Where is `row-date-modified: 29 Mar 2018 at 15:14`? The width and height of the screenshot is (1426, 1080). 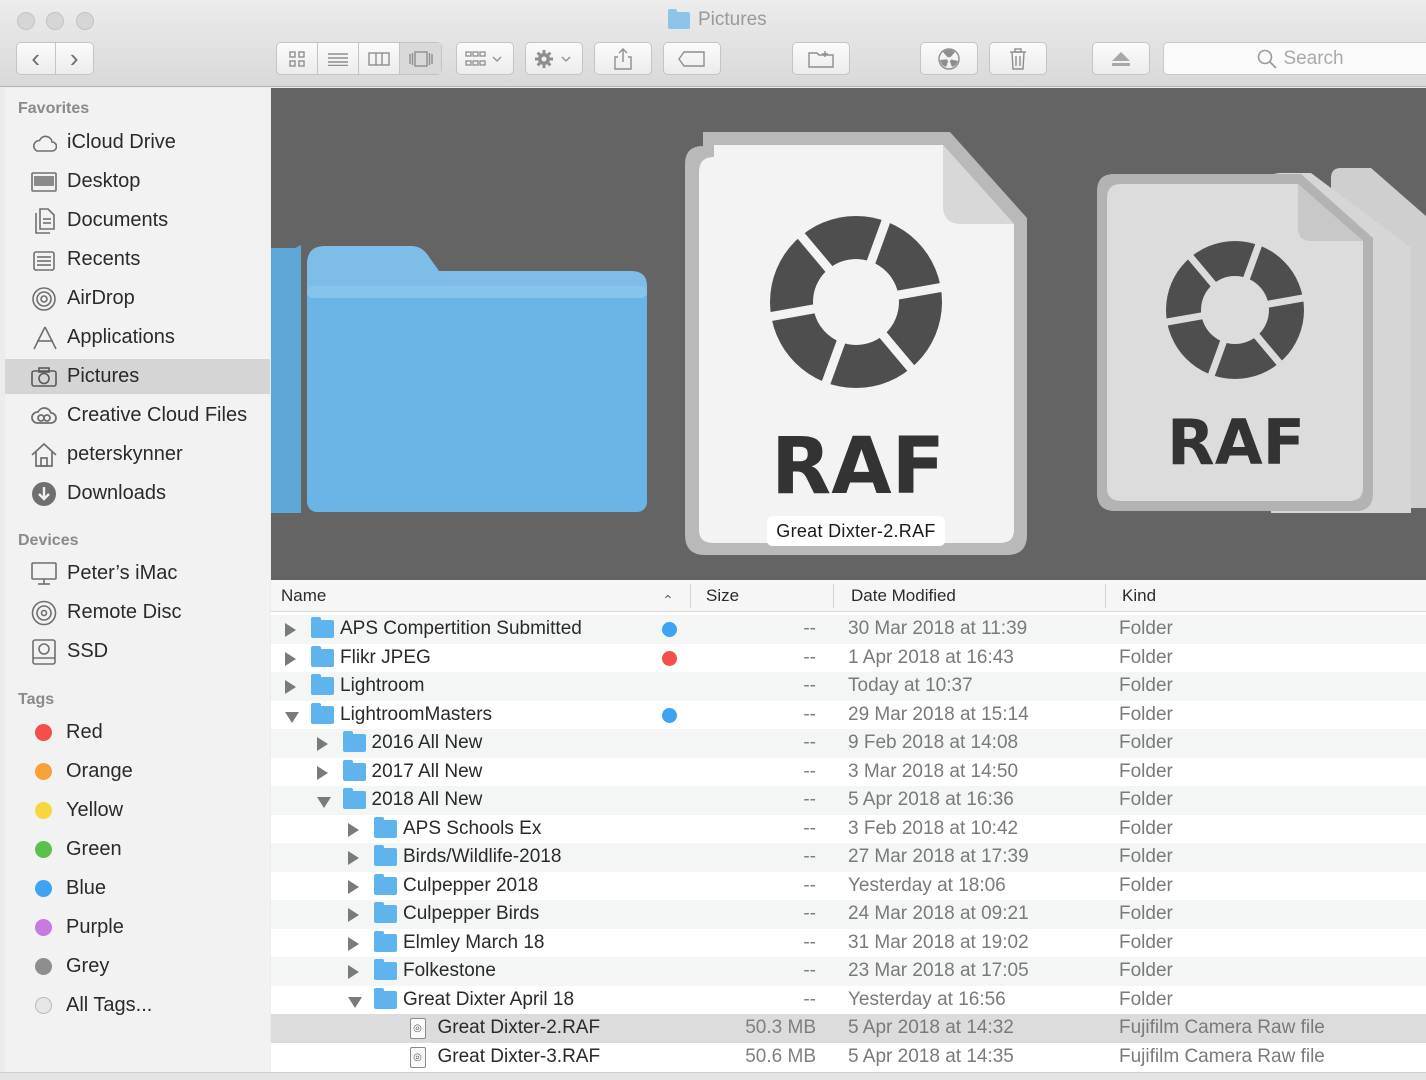 row-date-modified: 29 Mar 2018 at 15:14 is located at coordinates (938, 714).